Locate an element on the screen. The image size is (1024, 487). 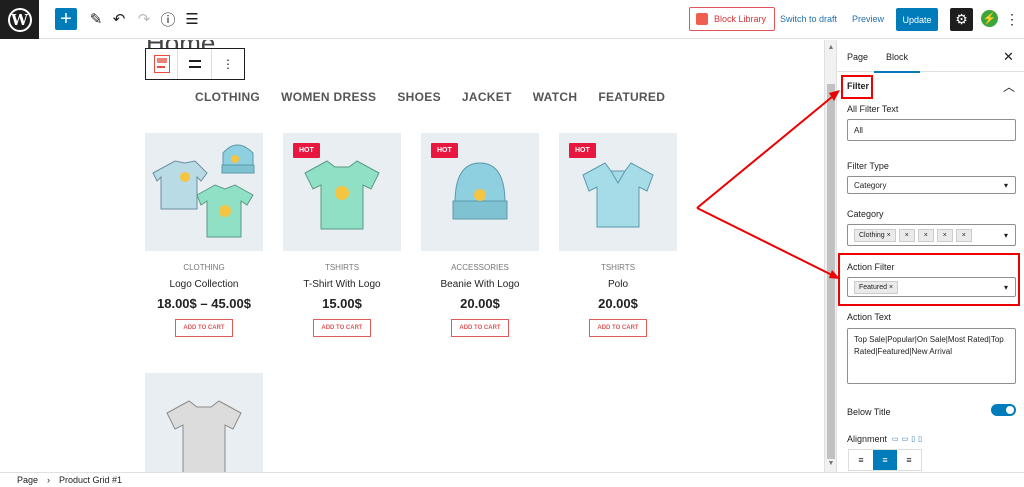
jetpack-button: ⚡ is located at coordinates (989, 18).